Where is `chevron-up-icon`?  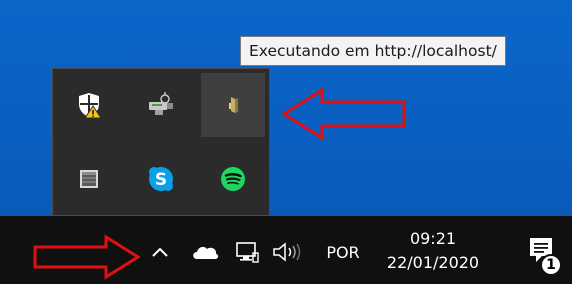 chevron-up-icon is located at coordinates (160, 252).